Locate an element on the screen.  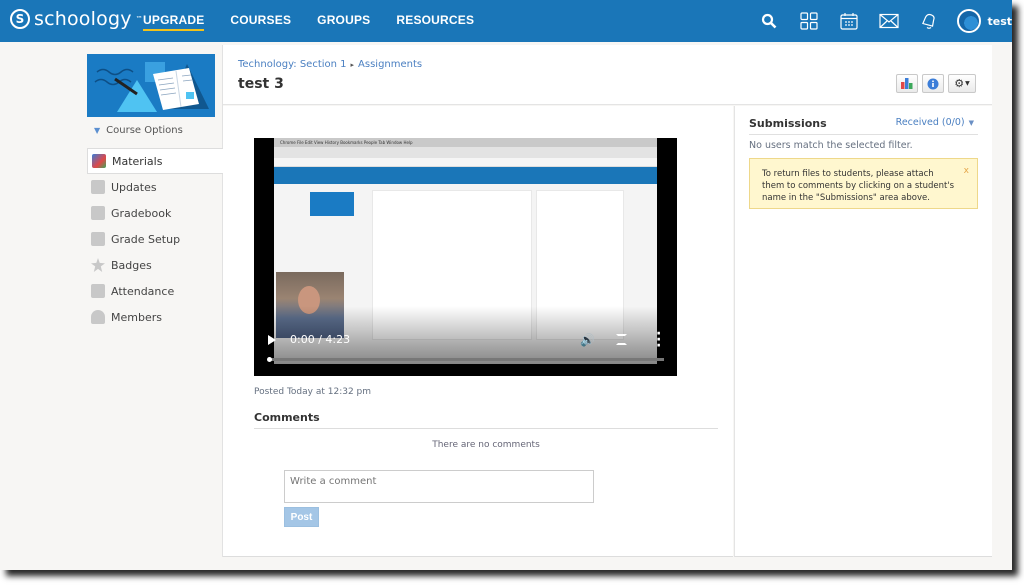
calendar-icon is located at coordinates (849, 21).